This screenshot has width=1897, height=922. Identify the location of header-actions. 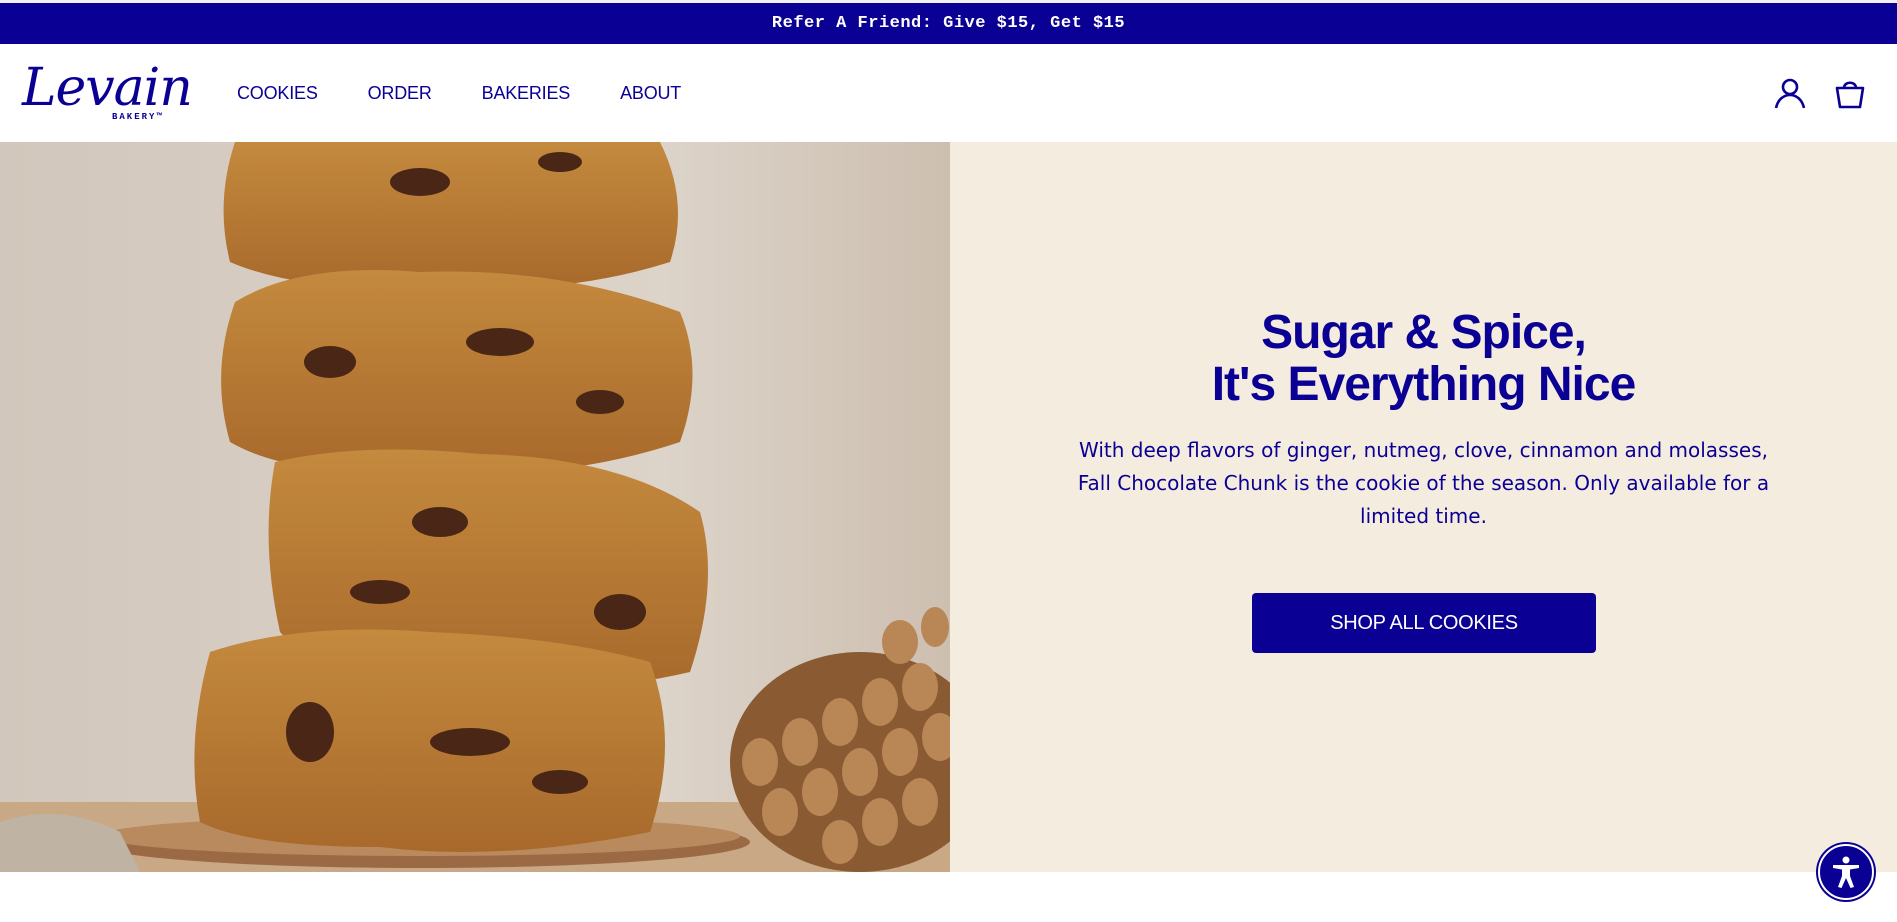
(1820, 93).